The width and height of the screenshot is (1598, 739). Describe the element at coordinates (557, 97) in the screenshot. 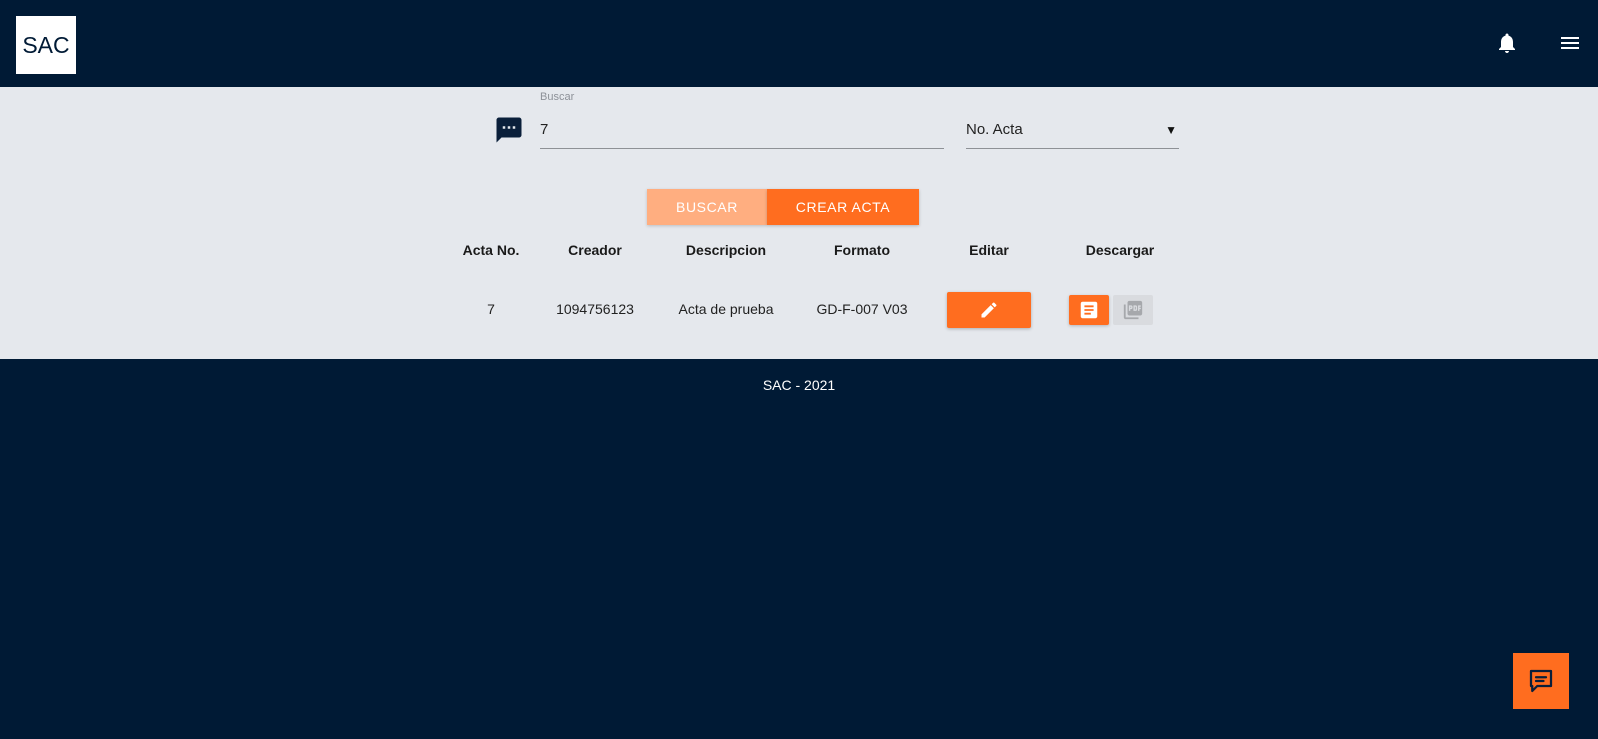

I see `search-label: Buscar` at that location.